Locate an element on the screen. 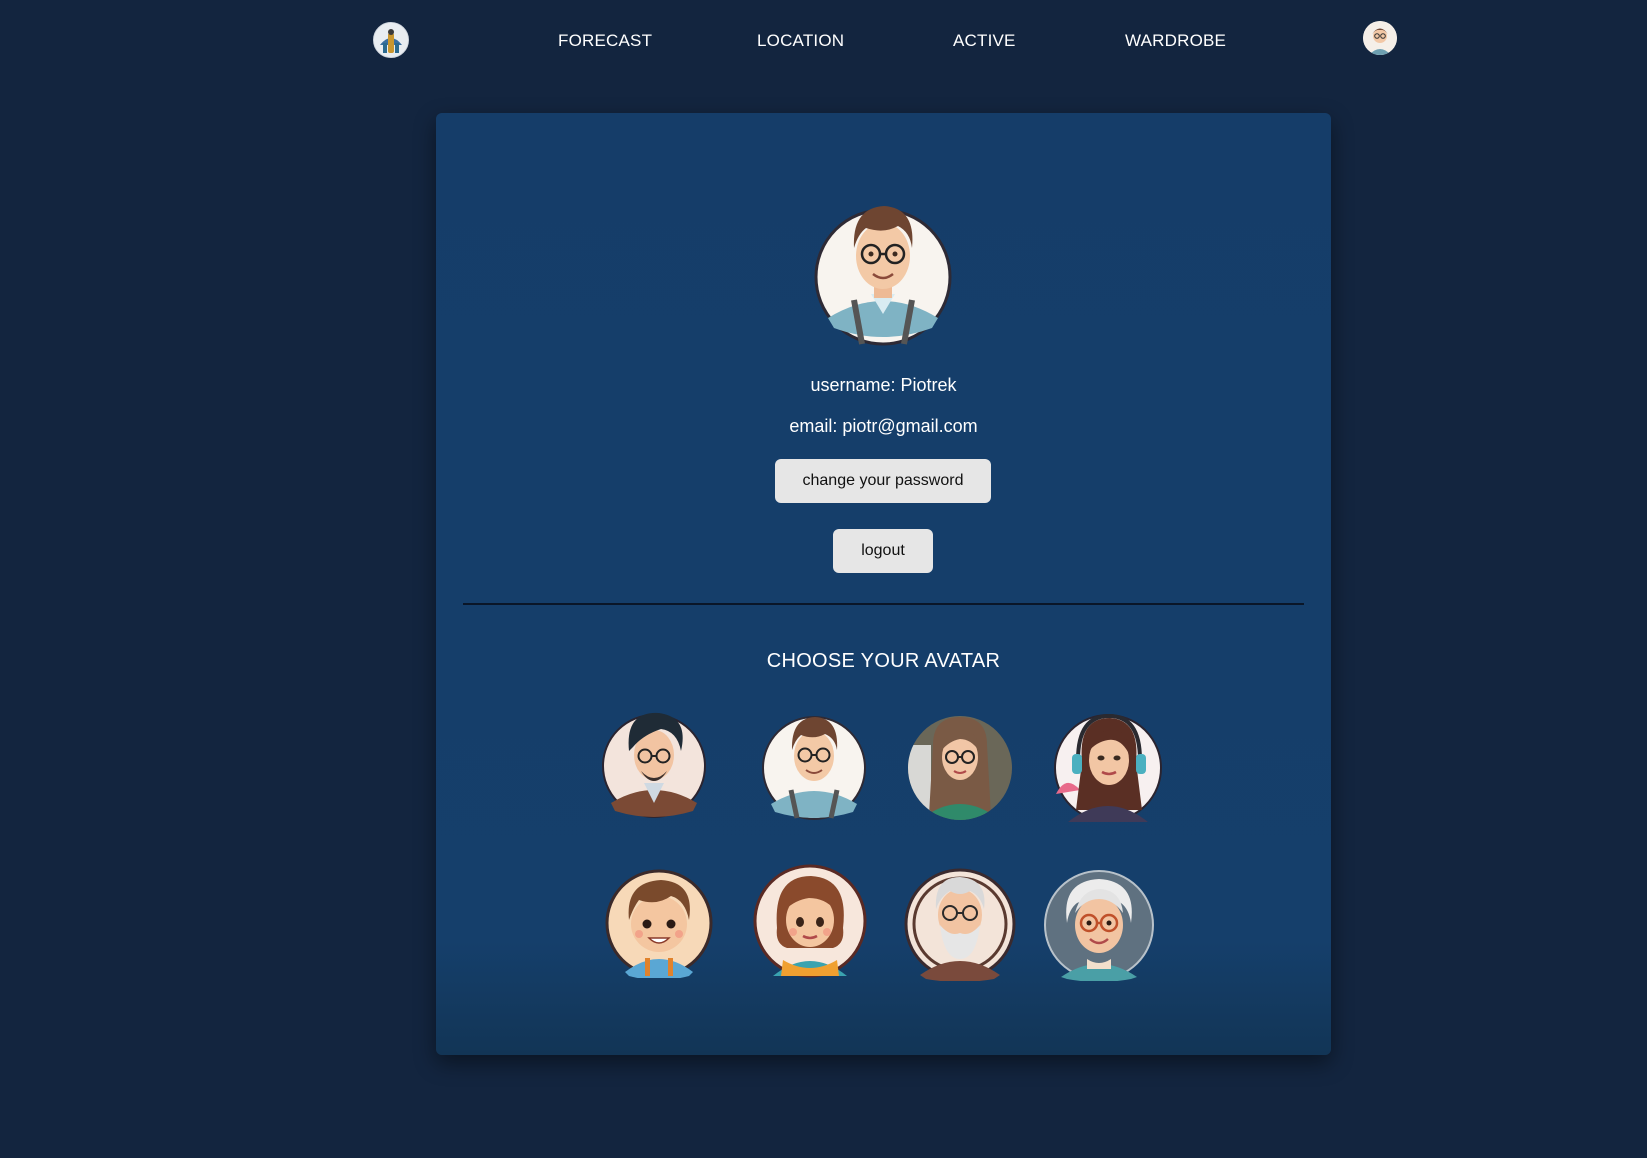 Image resolution: width=1647 pixels, height=1158 pixels. change-password-button: change your password is located at coordinates (883, 481).